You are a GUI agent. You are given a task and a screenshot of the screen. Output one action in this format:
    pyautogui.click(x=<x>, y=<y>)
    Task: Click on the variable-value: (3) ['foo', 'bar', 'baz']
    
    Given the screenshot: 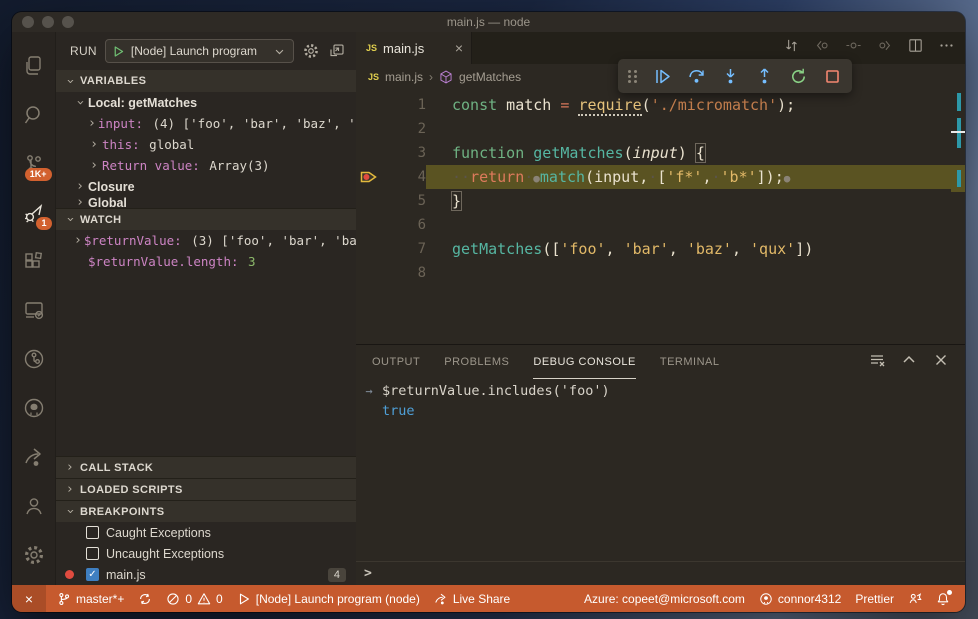 What is the action you would take?
    pyautogui.click(x=273, y=240)
    